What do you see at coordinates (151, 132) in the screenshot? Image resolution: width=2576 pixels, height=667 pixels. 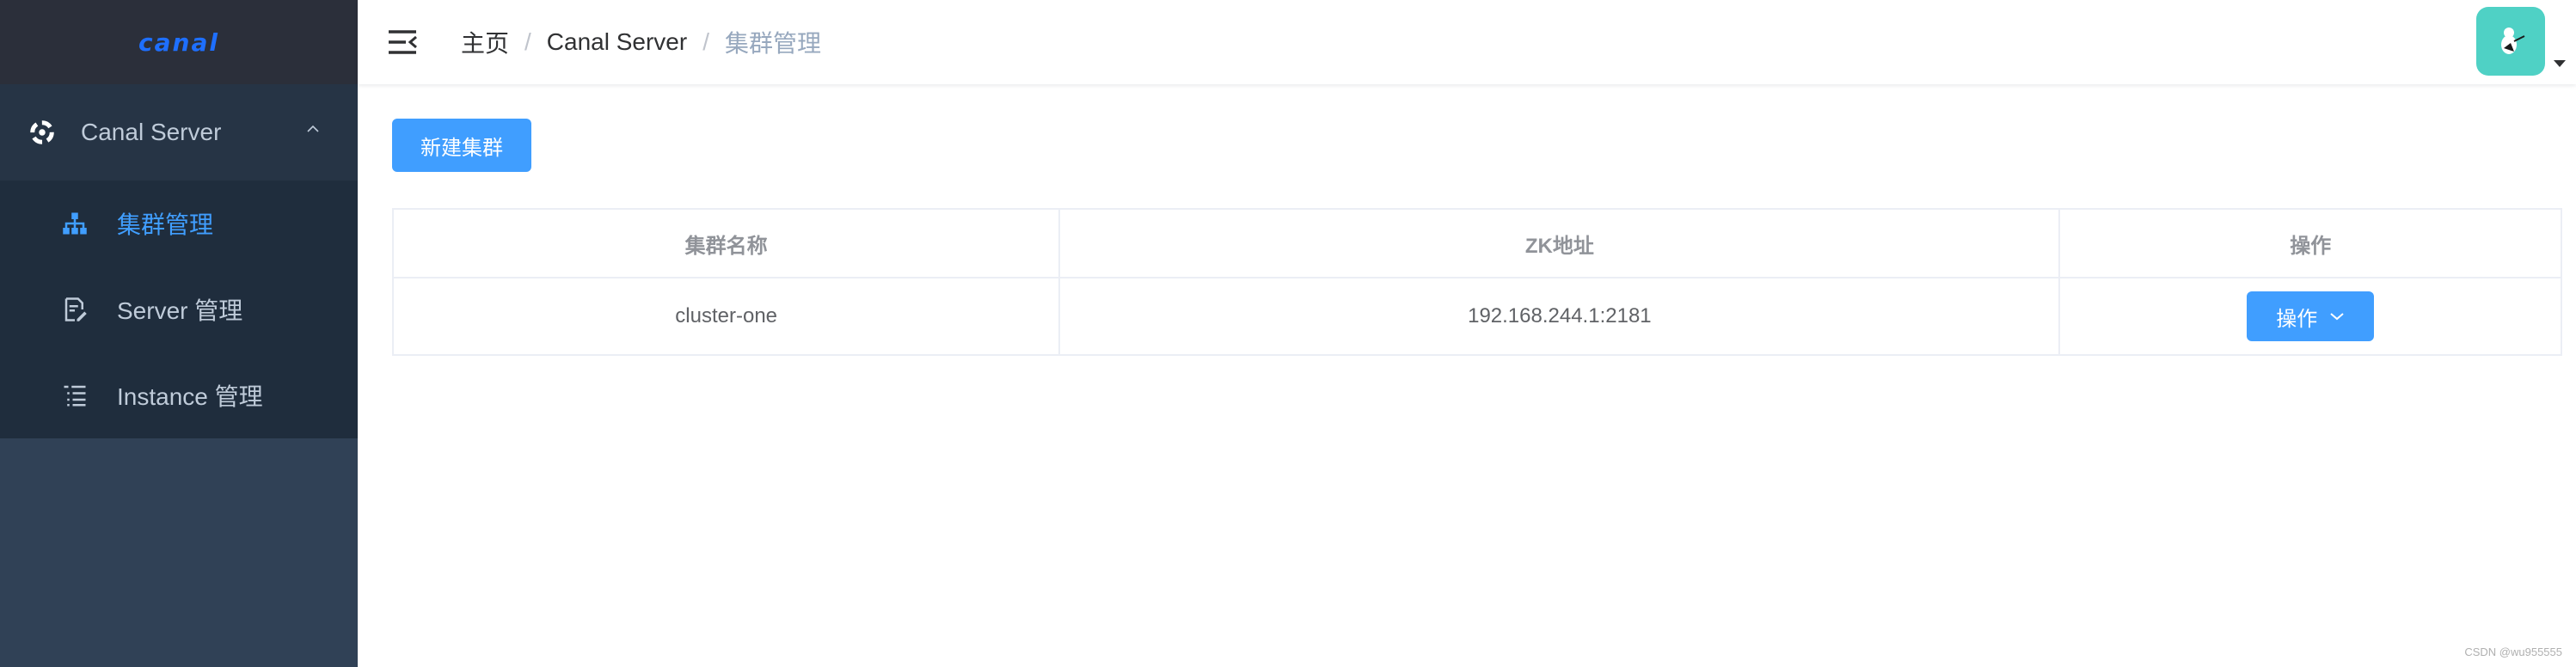 I see `submenu-label: Canal Server` at bounding box center [151, 132].